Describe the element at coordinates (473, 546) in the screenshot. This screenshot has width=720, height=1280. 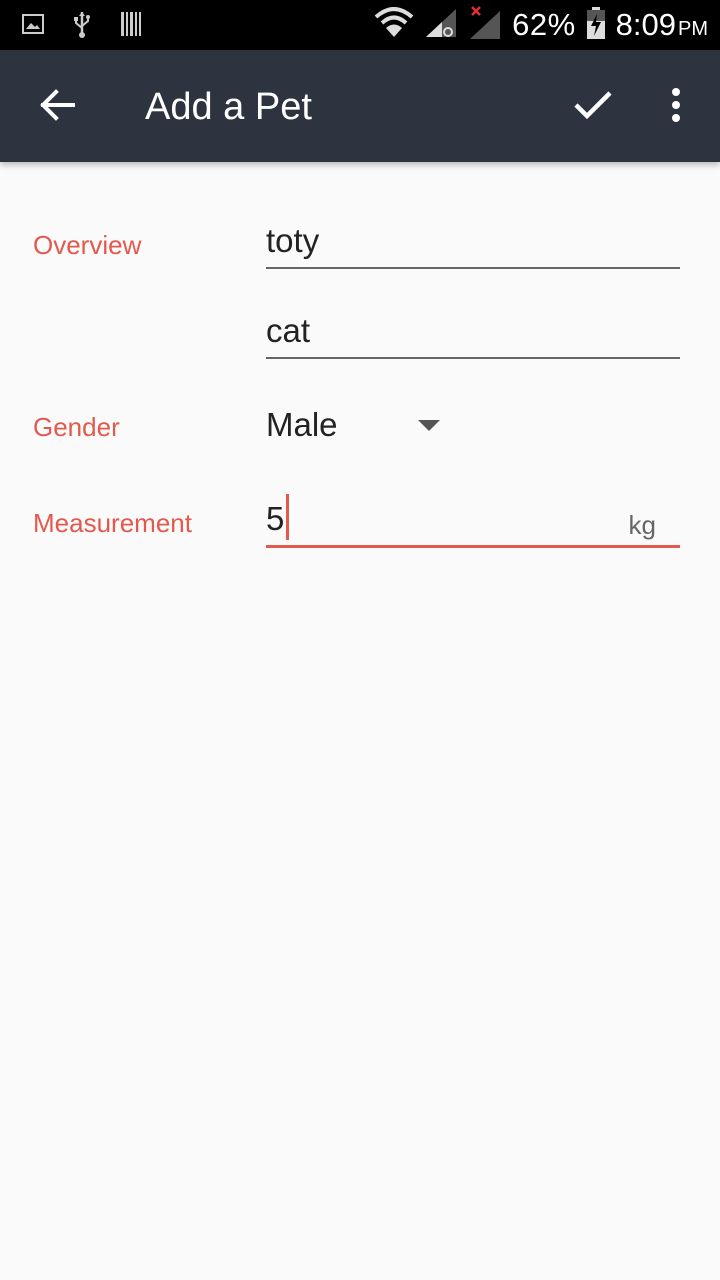
I see `measurement-field-underline` at that location.